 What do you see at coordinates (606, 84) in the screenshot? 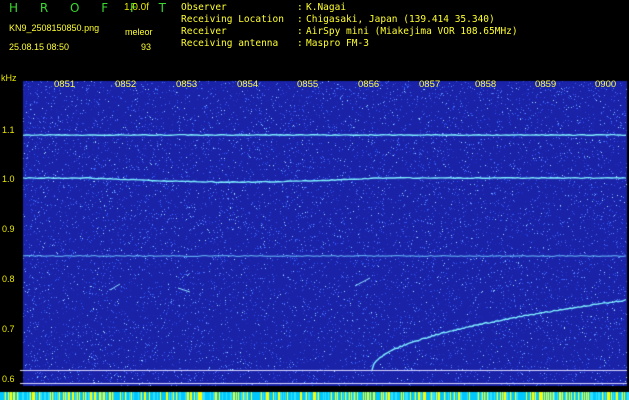
I see `x-tick-label: 0900` at bounding box center [606, 84].